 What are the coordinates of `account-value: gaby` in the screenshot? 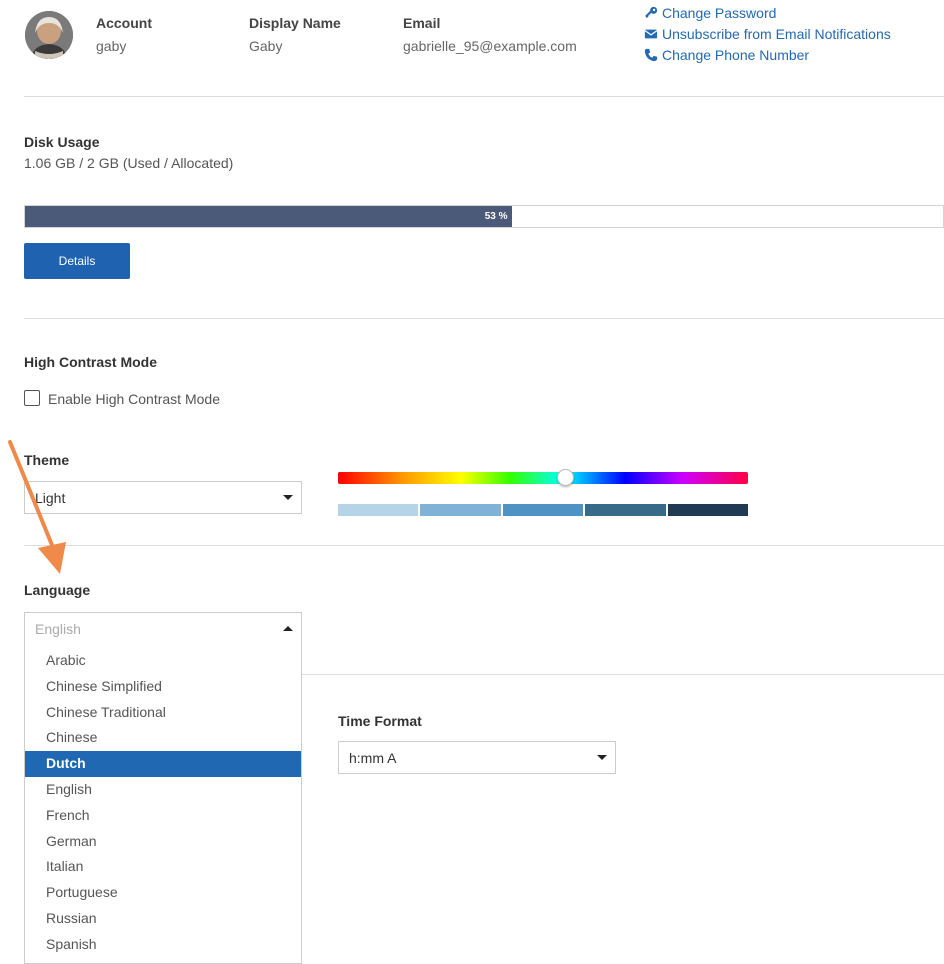 It's located at (111, 46).